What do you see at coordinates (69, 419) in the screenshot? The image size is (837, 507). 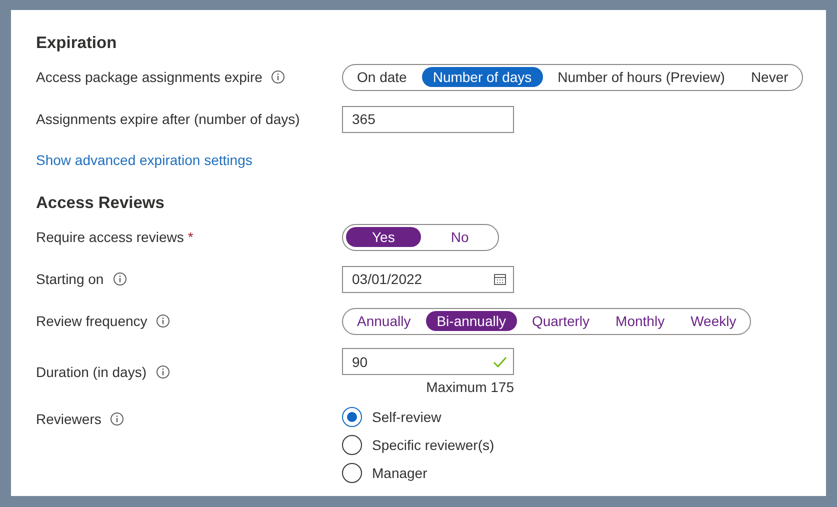 I see `field-label: Reviewers` at bounding box center [69, 419].